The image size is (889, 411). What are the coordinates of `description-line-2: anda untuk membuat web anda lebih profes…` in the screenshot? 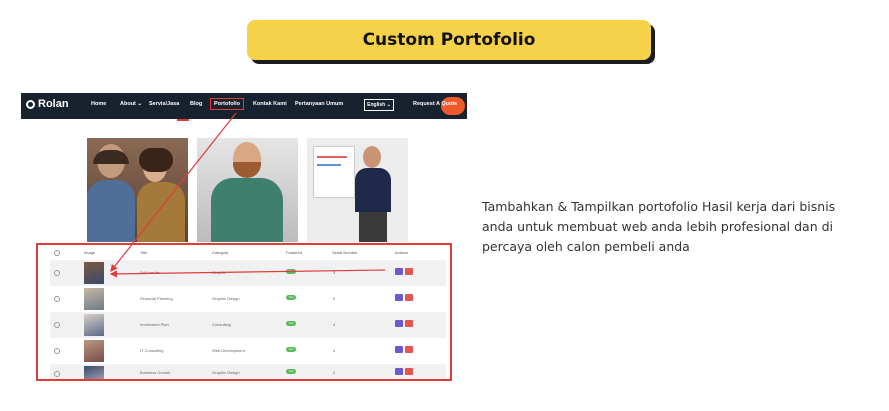 It's located at (658, 226).